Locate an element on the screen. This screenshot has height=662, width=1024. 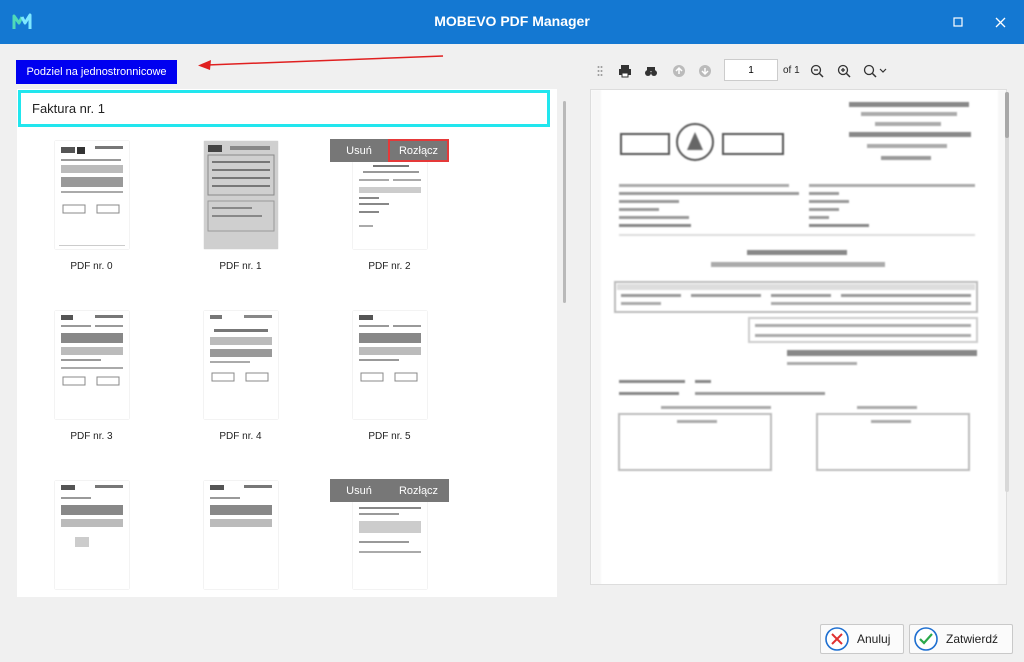
zoom-menu-button is located at coordinates (876, 71).